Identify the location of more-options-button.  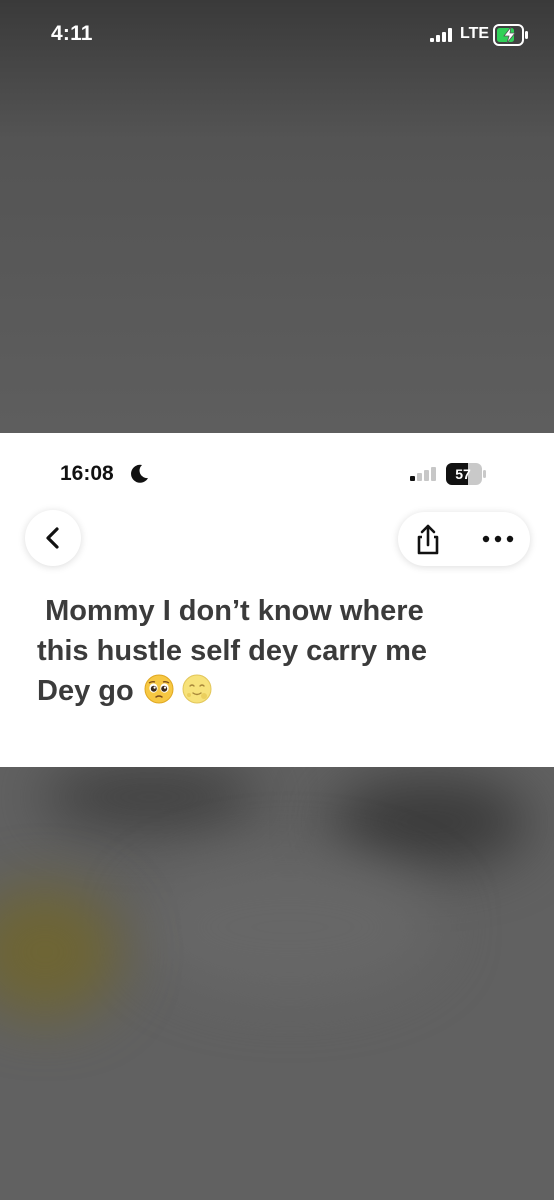
(498, 539).